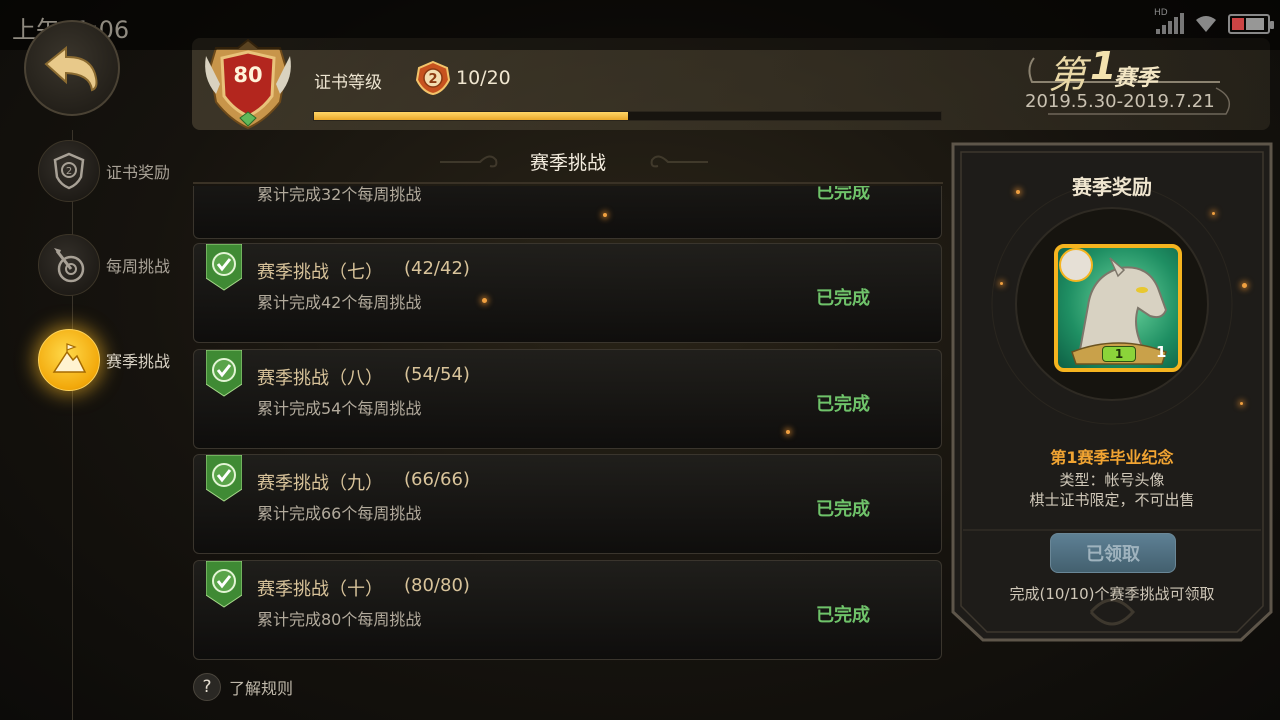  What do you see at coordinates (339, 619) in the screenshot?
I see `challenge-desc: 累计完成80个每周挑战` at bounding box center [339, 619].